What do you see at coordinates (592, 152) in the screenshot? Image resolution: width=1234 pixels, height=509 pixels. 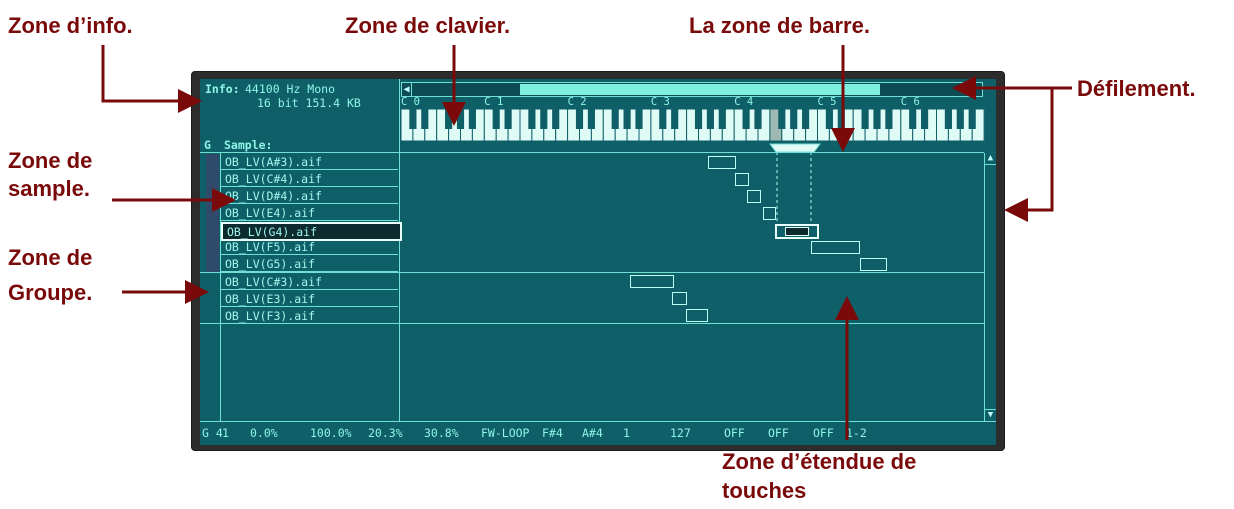 I see `header-separator` at bounding box center [592, 152].